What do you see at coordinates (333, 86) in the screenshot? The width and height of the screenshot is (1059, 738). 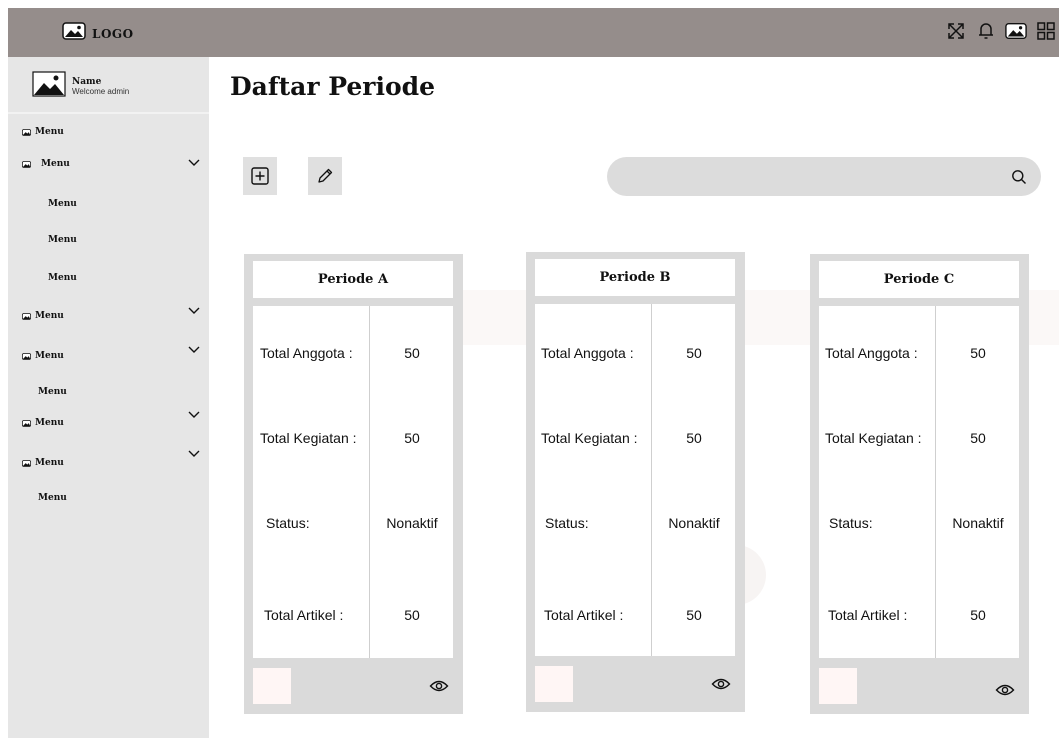 I see `page-title: Daftar Periode` at bounding box center [333, 86].